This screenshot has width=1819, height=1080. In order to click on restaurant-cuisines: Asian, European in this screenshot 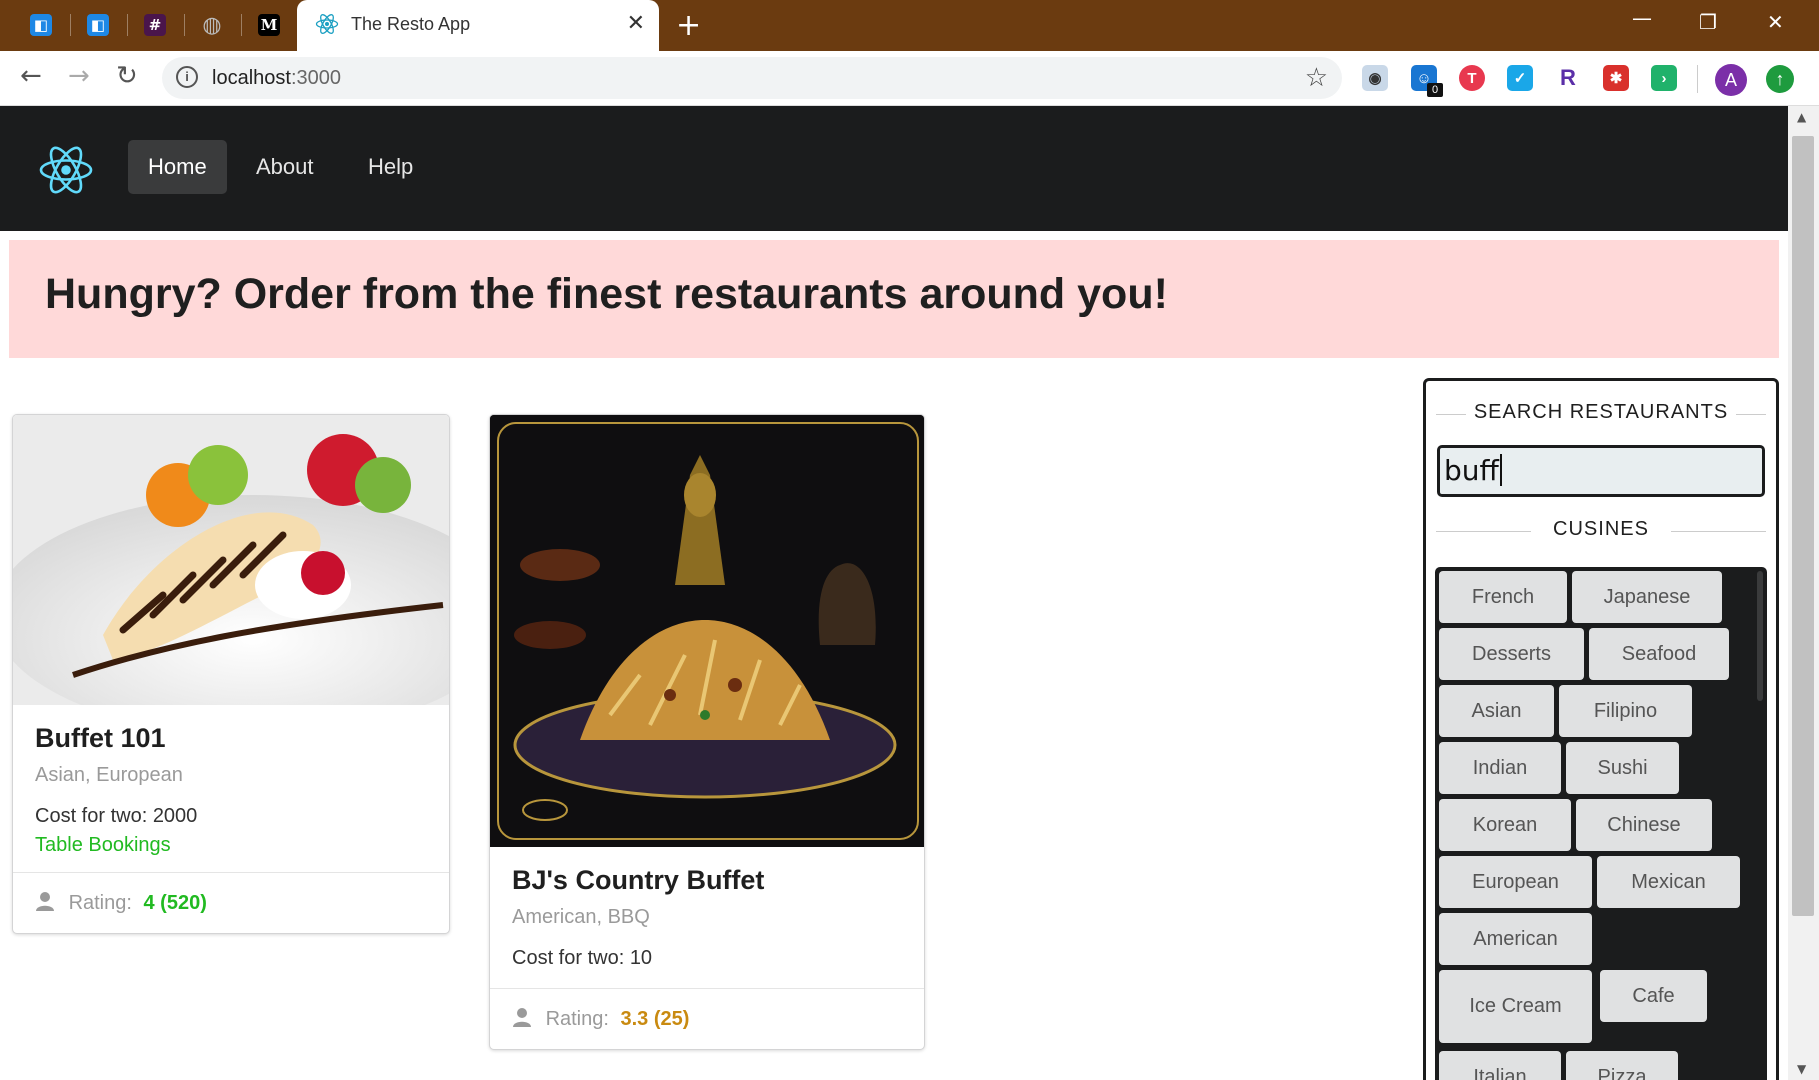, I will do `click(109, 775)`.